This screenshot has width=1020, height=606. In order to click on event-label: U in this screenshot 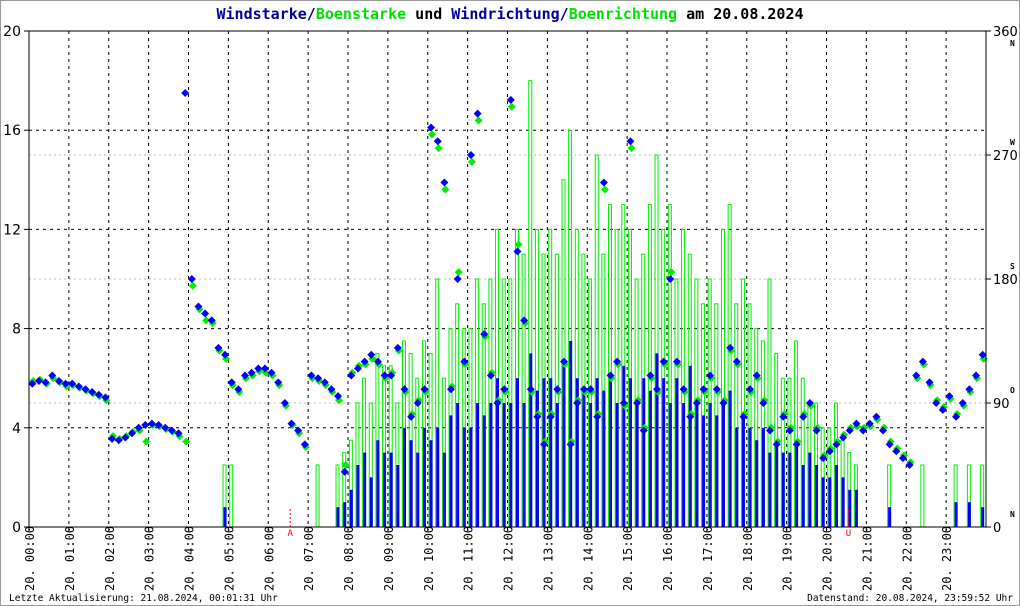, I will do `click(848, 534)`.